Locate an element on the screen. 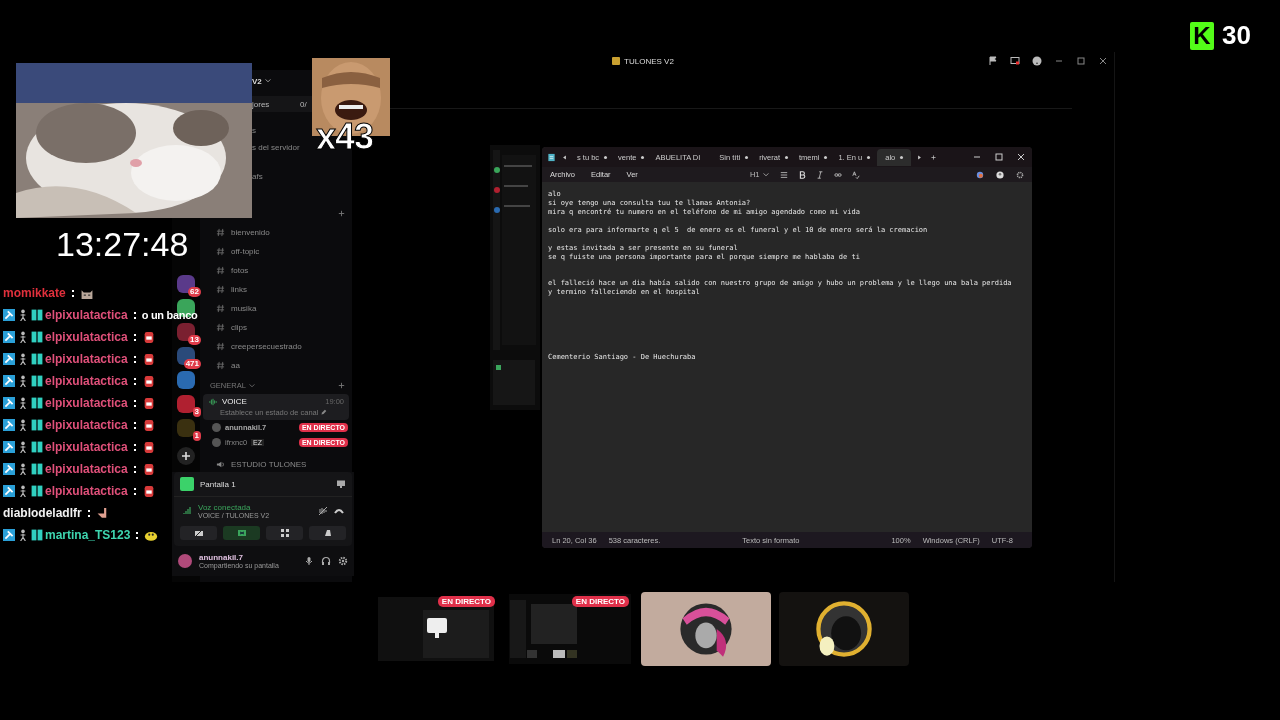 The width and height of the screenshot is (1280, 720). screen-icon is located at coordinates (1015, 61).